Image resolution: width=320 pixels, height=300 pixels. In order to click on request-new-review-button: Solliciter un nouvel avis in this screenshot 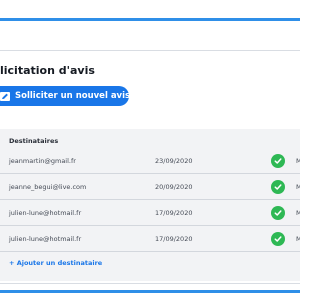, I will do `click(65, 96)`.